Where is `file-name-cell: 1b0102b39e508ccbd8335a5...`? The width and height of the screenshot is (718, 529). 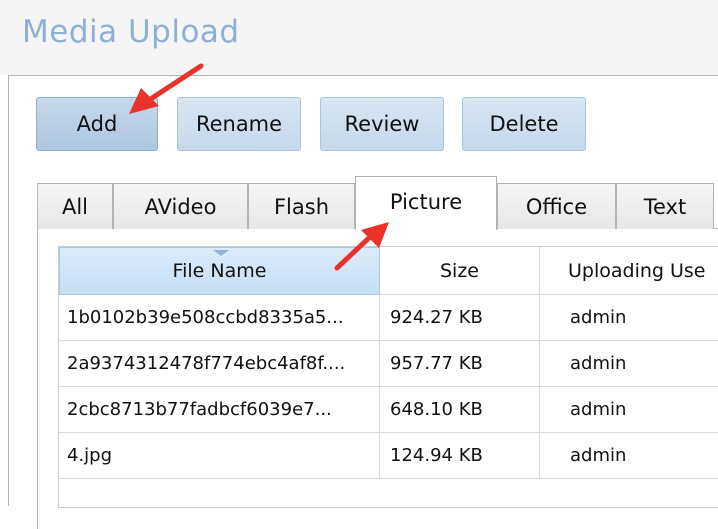
file-name-cell: 1b0102b39e508ccbd8335a5... is located at coordinates (219, 318).